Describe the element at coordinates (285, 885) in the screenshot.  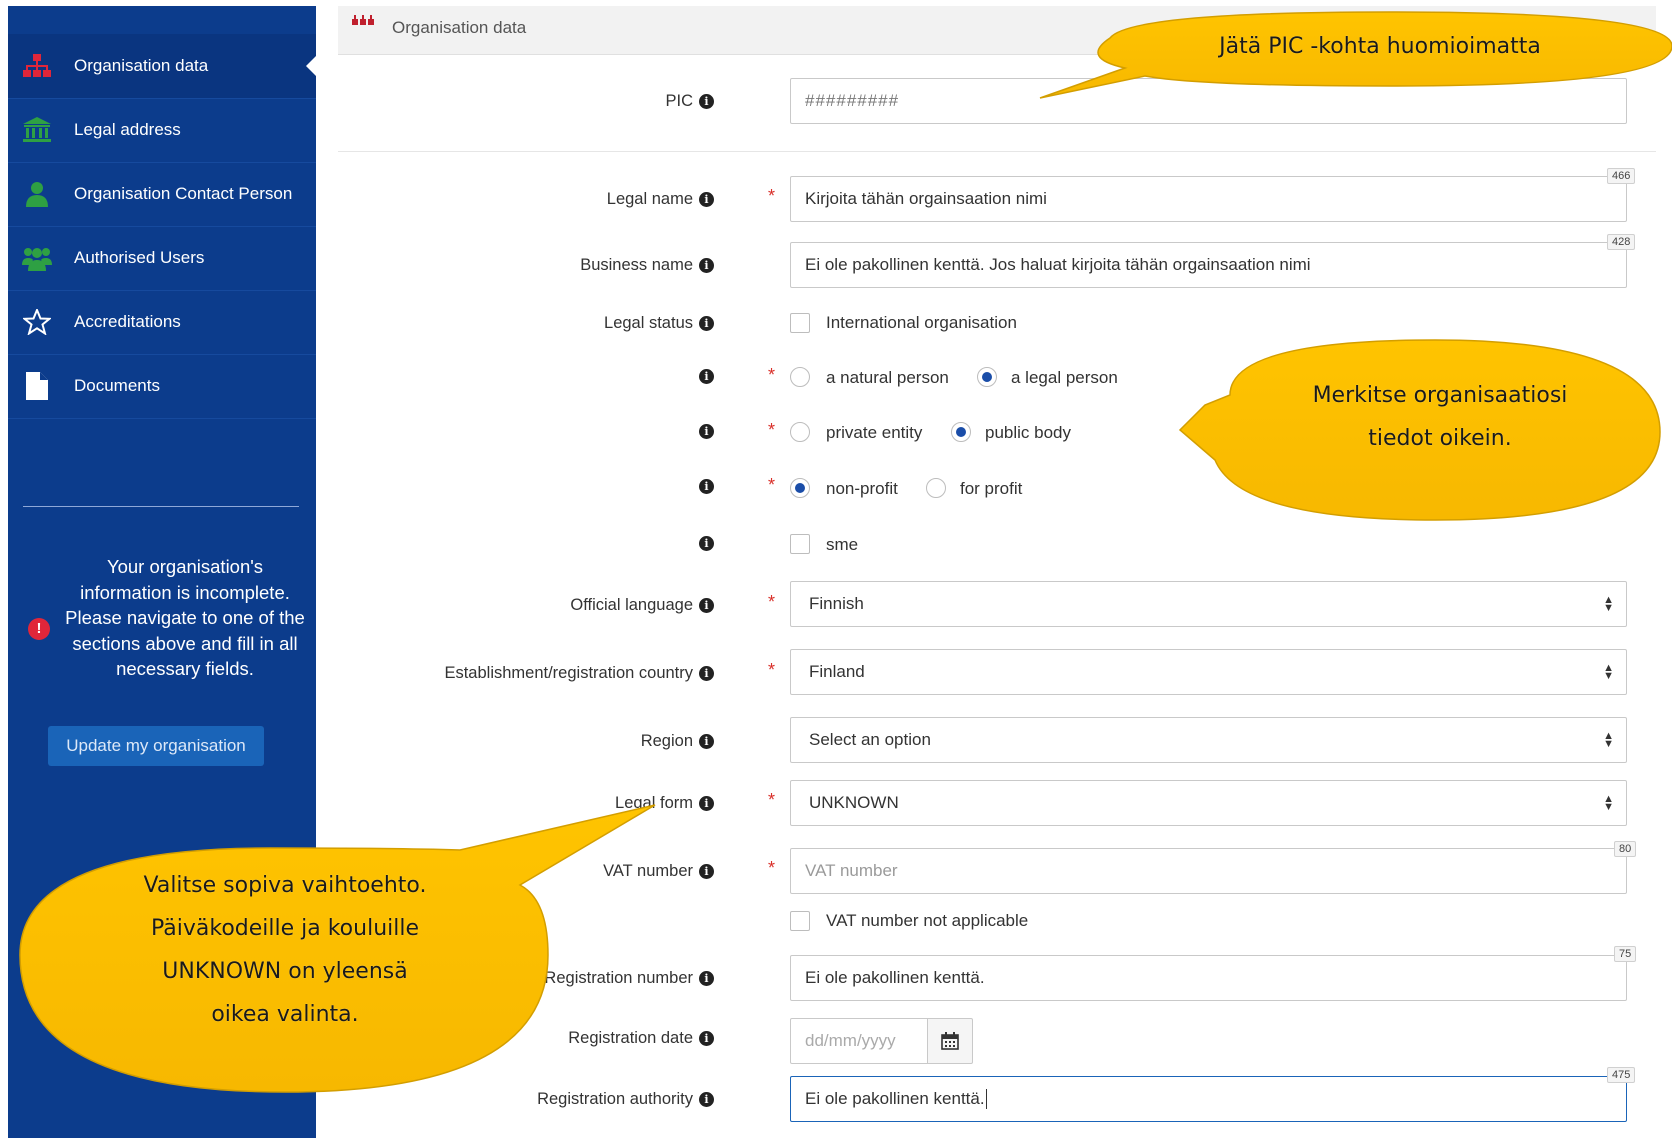
I see `legal-form-callout-line1: Valitse sopiva vaihtoehto.` at that location.